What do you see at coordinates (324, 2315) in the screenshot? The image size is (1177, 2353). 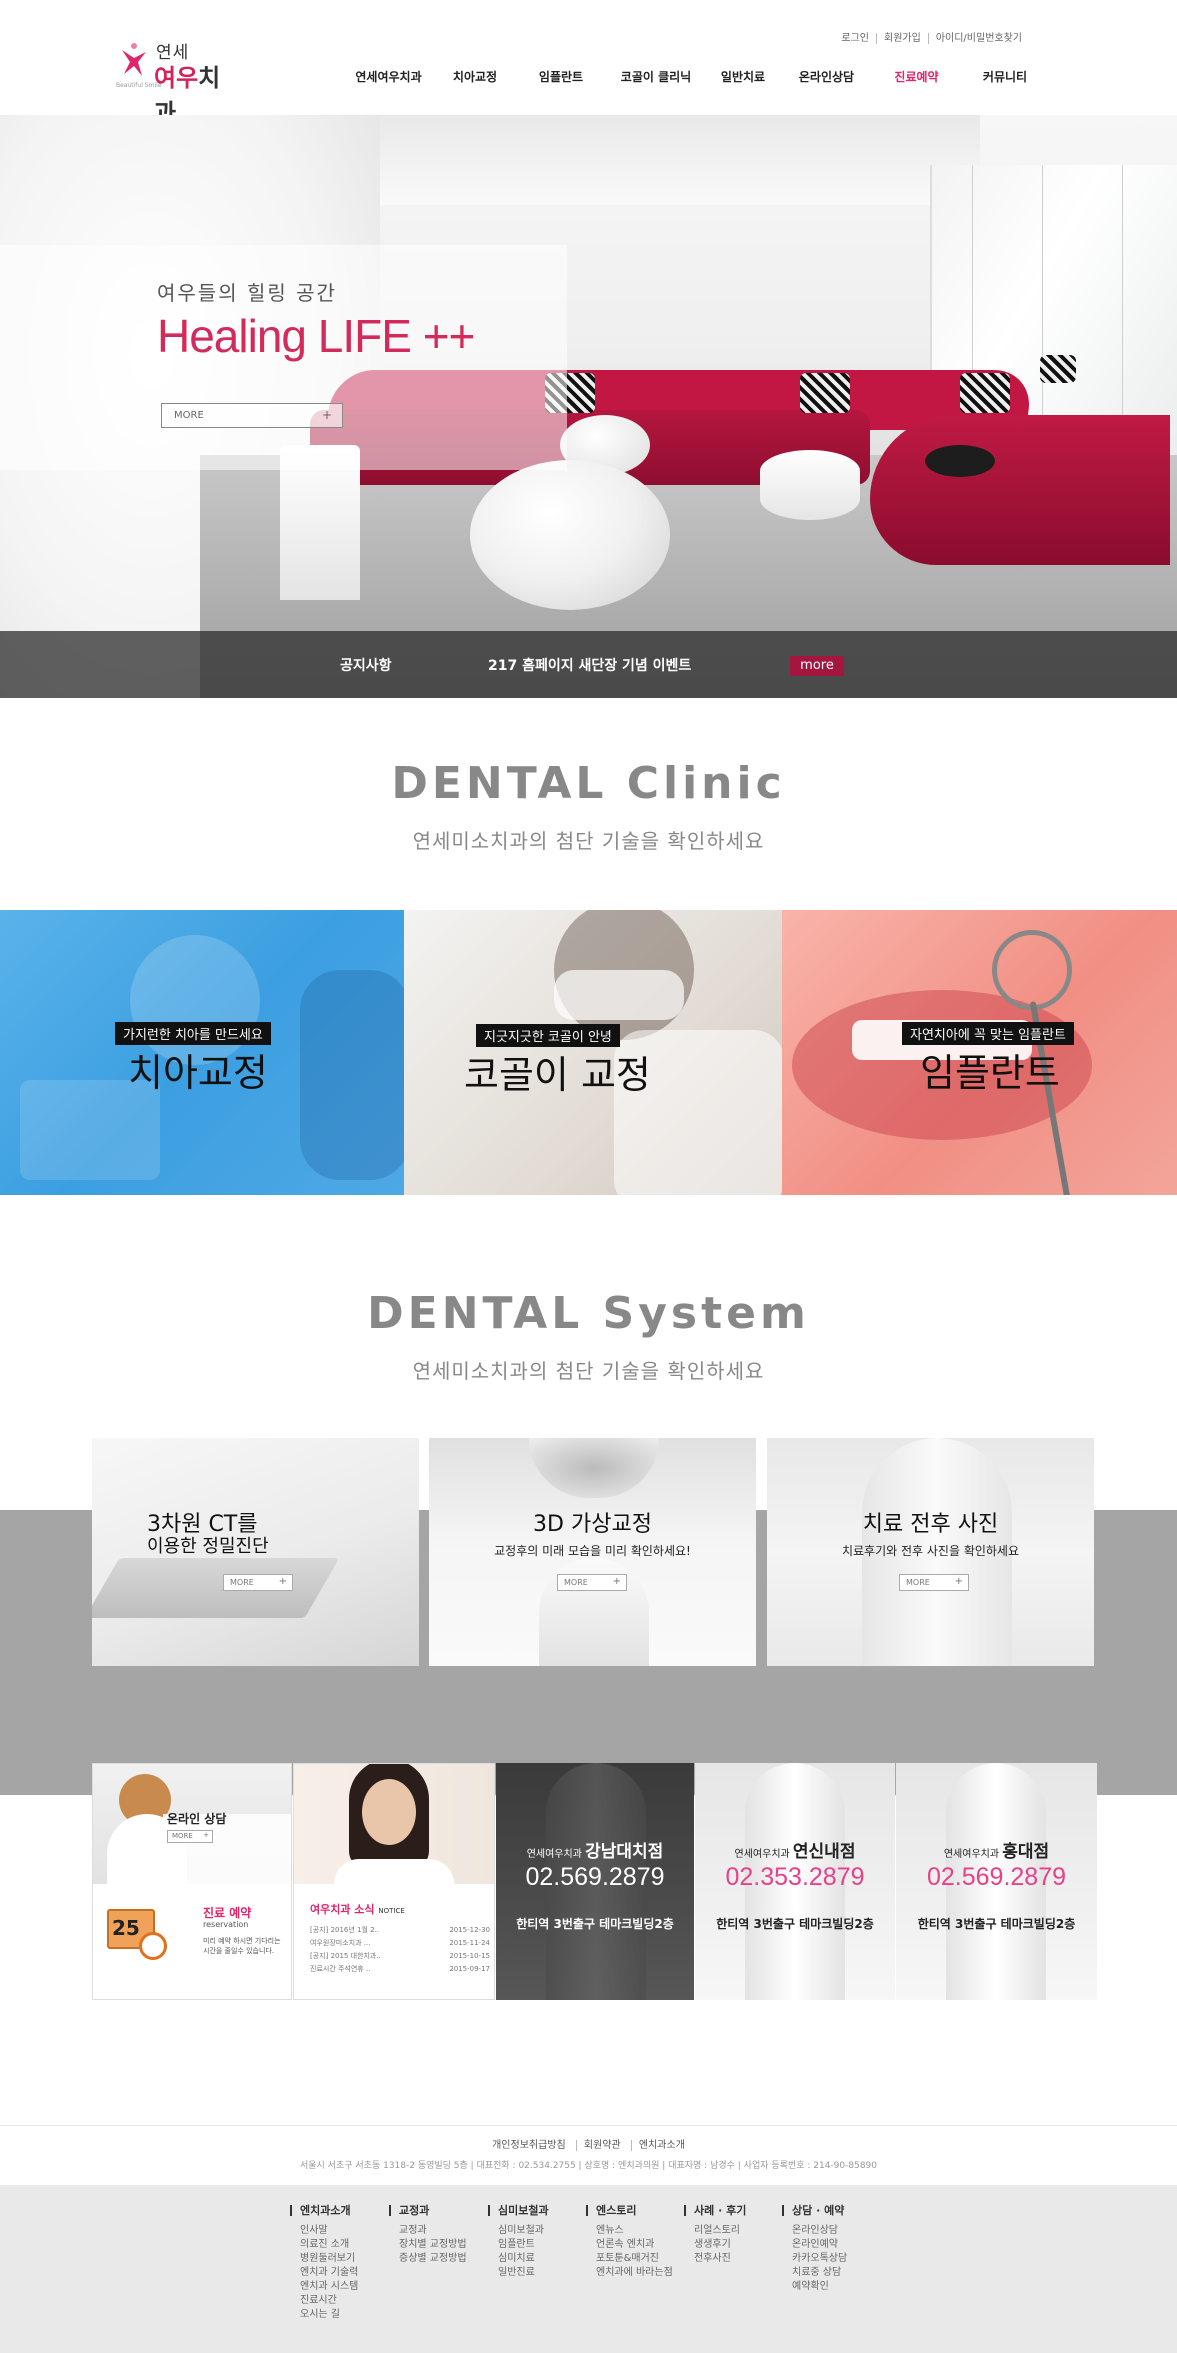 I see `sitemap-link: 오시는 길` at bounding box center [324, 2315].